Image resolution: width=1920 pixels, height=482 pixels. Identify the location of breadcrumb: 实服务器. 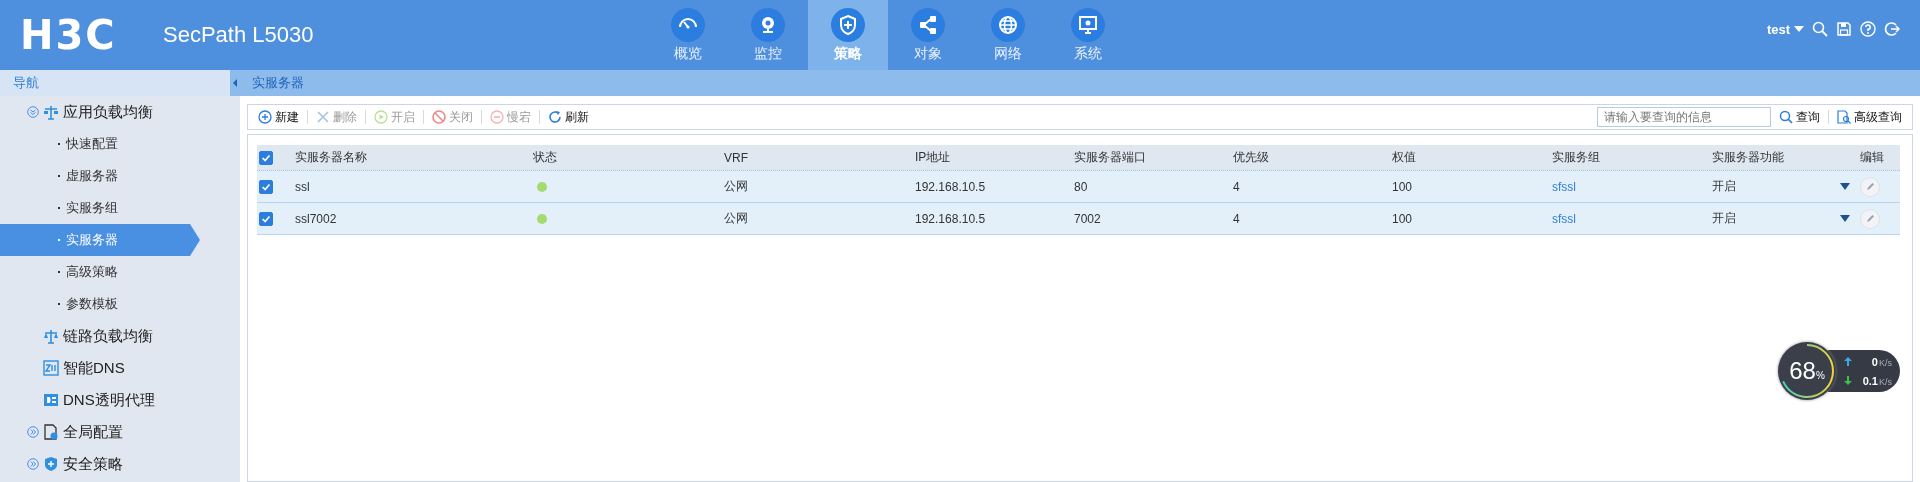
(278, 83).